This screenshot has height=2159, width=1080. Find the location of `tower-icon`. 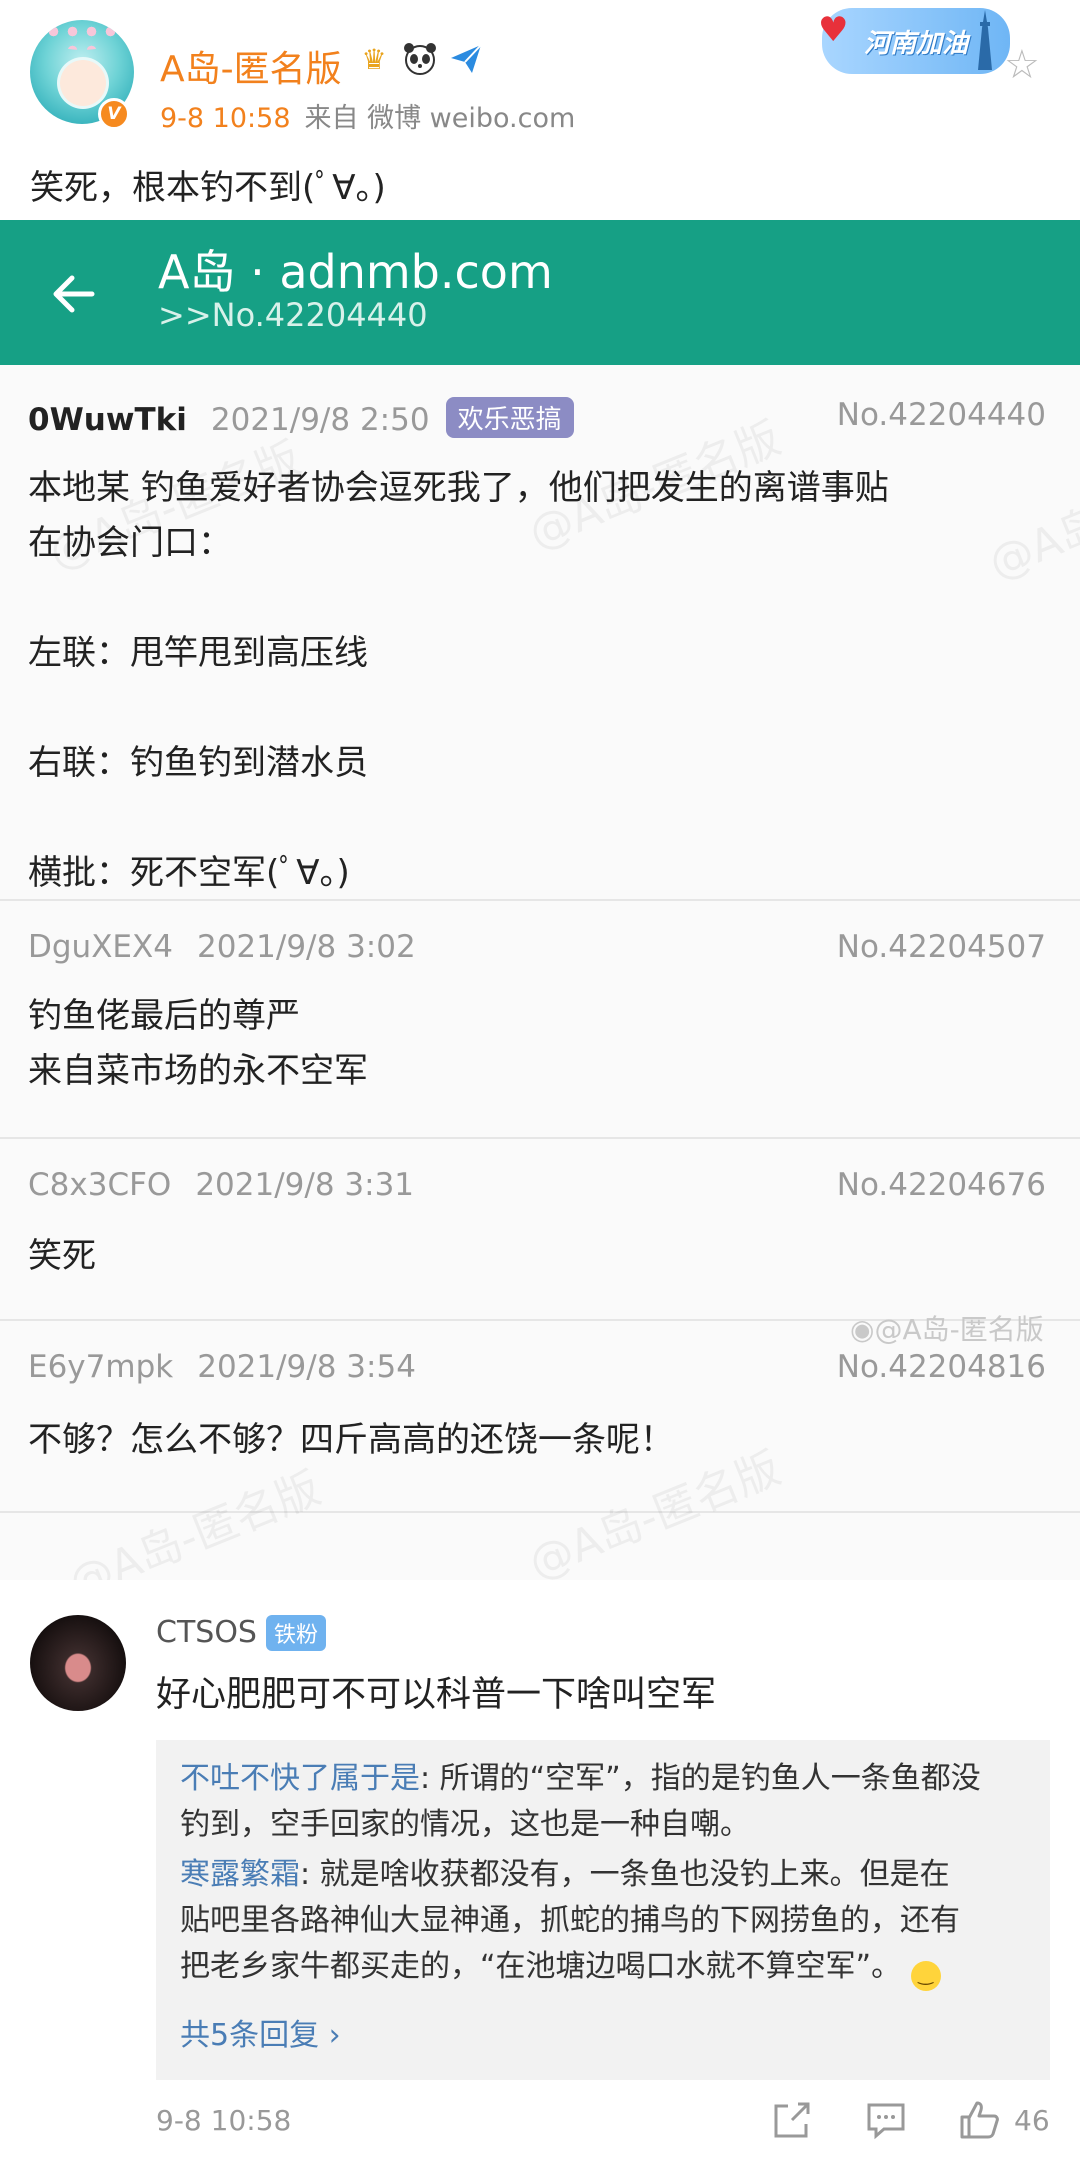

tower-icon is located at coordinates (985, 40).